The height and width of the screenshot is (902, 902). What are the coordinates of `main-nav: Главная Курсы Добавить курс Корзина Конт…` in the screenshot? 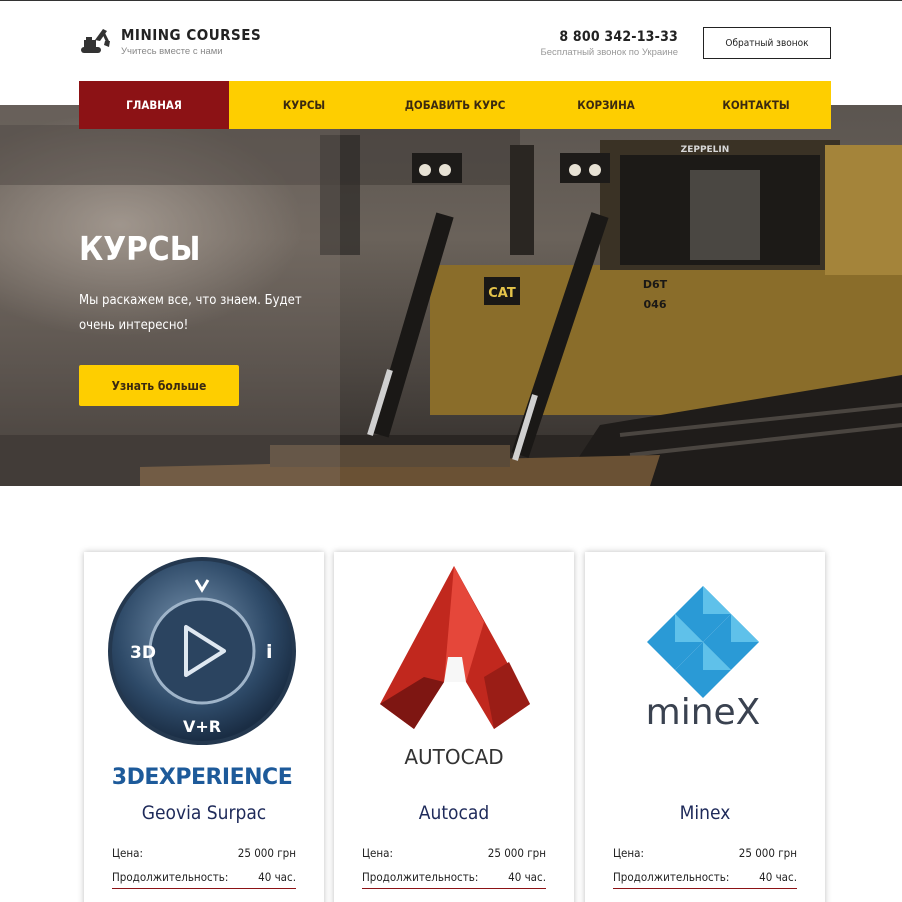 It's located at (455, 105).